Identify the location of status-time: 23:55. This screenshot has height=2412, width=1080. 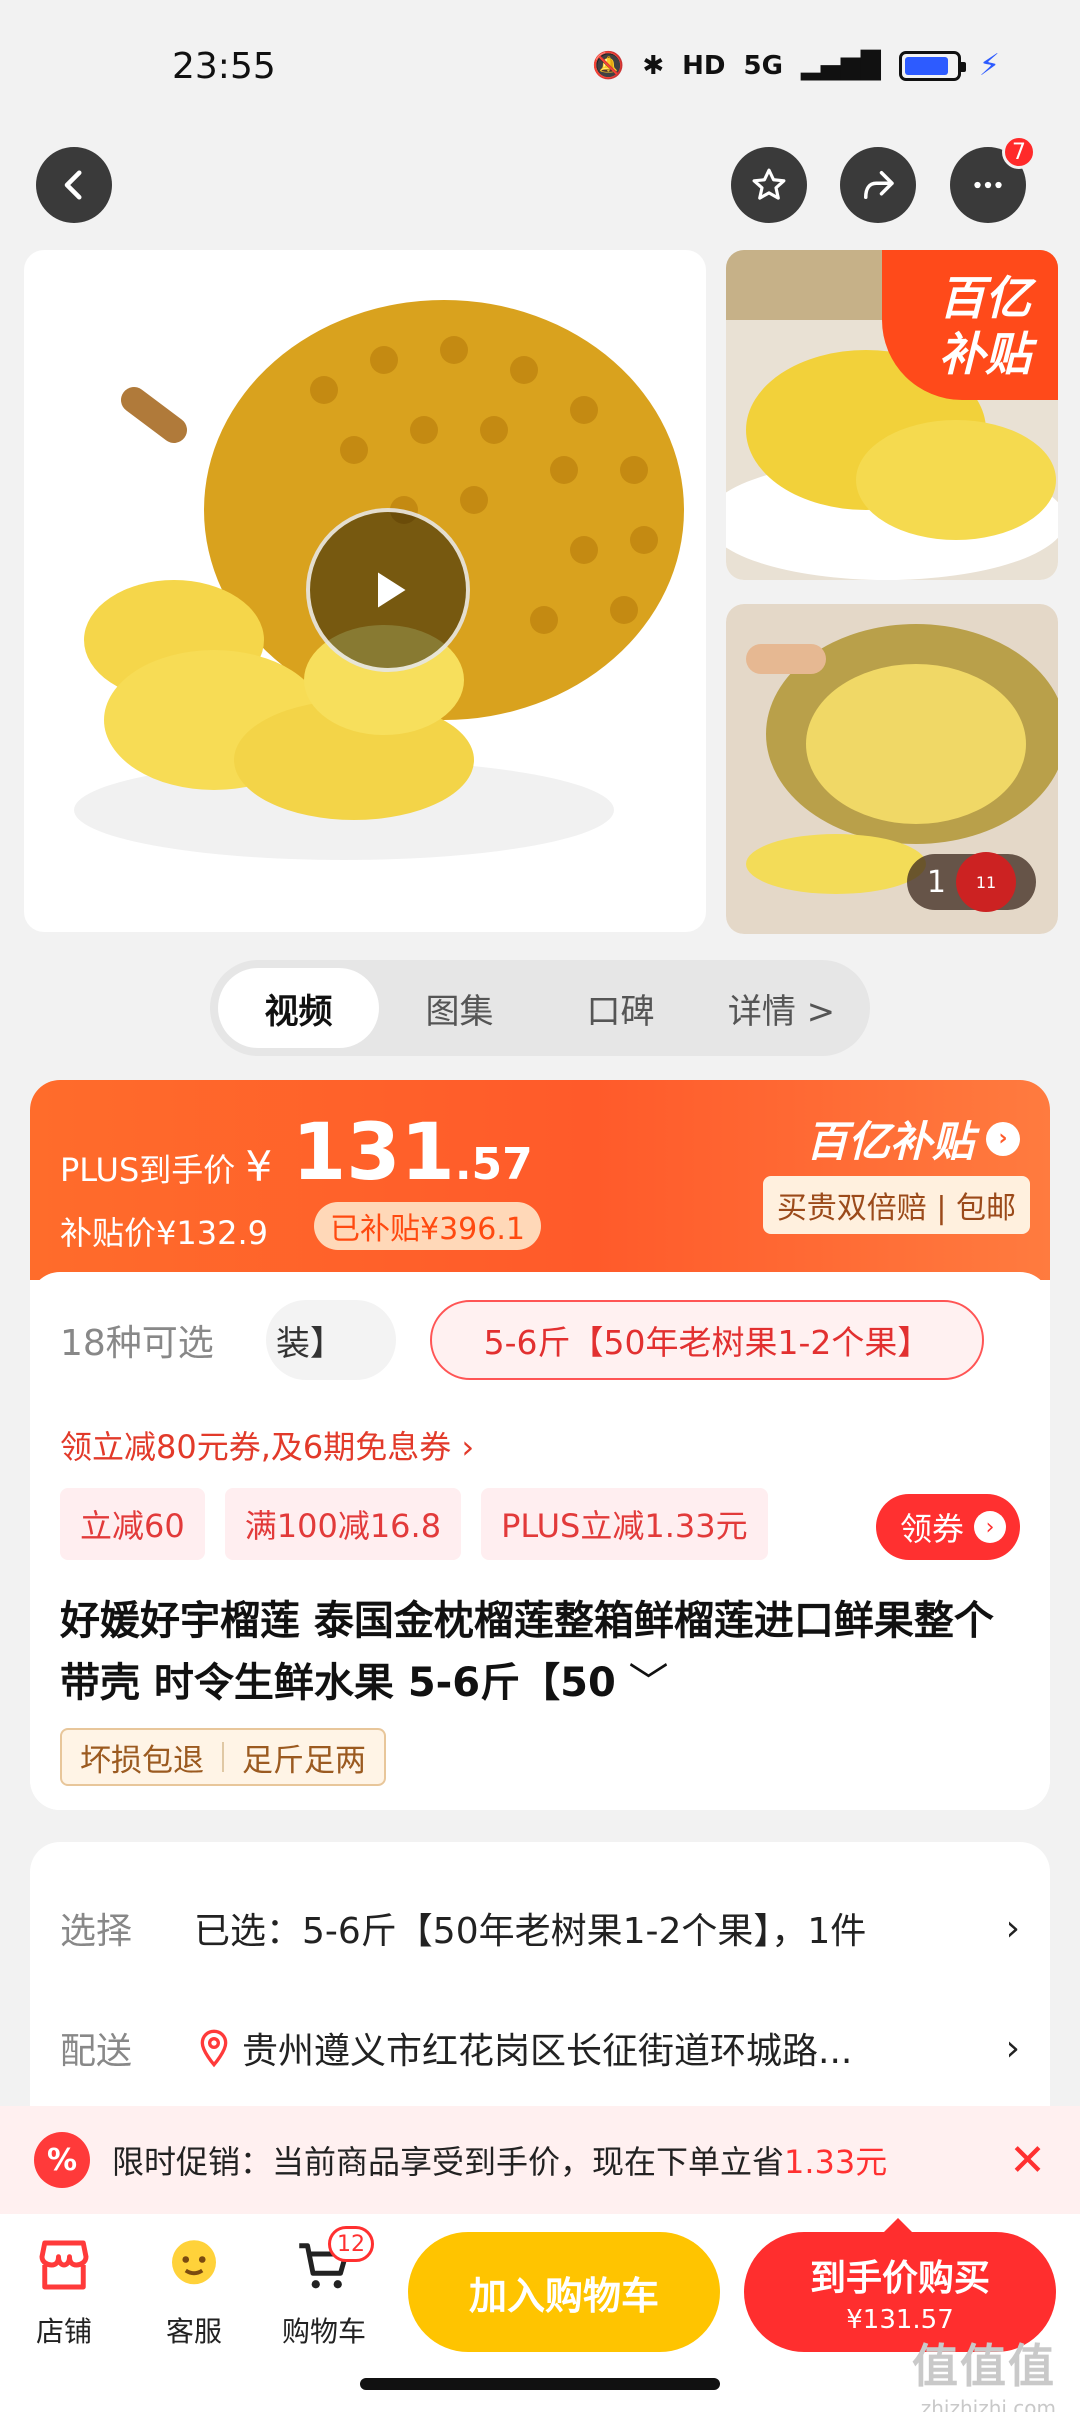
(224, 66).